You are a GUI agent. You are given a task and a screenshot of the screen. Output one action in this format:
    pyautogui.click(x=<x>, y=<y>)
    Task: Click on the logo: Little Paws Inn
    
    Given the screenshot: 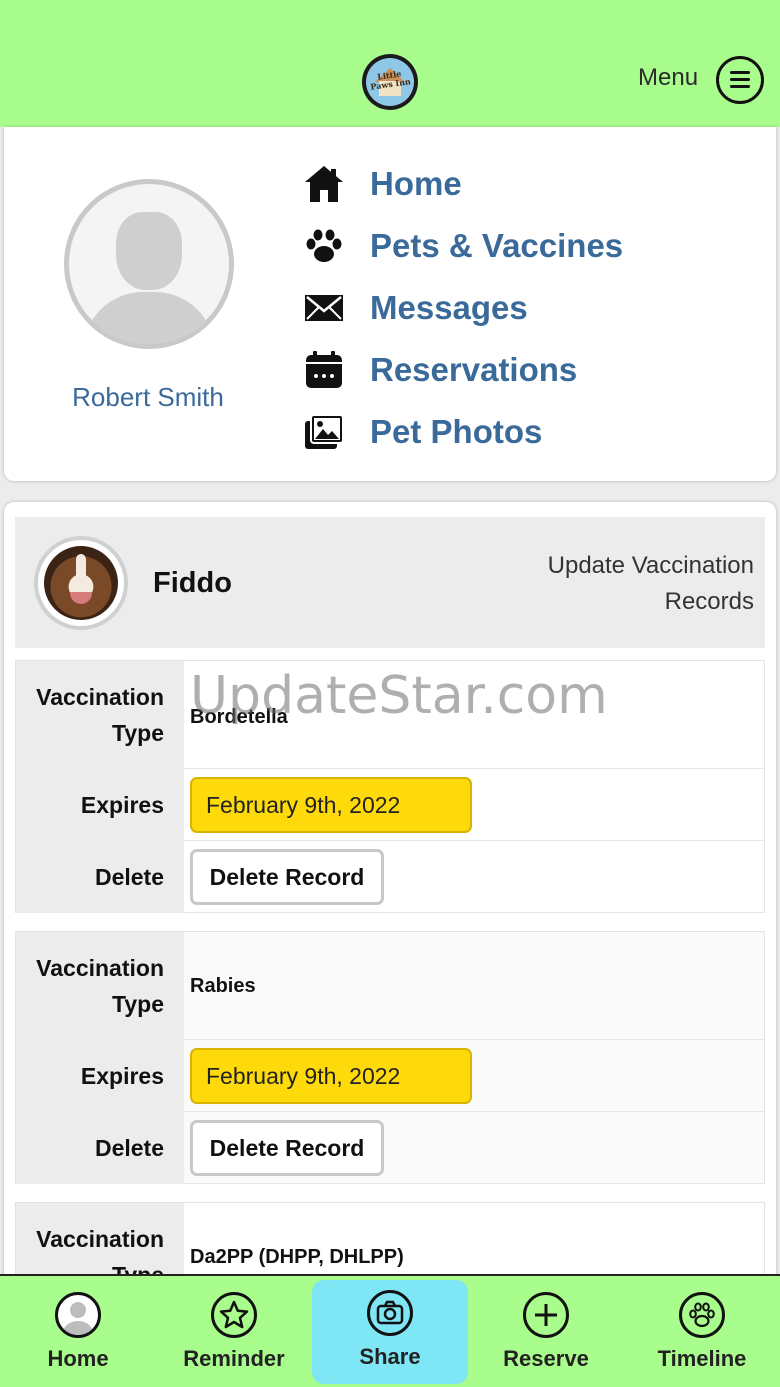 What is the action you would take?
    pyautogui.click(x=390, y=82)
    